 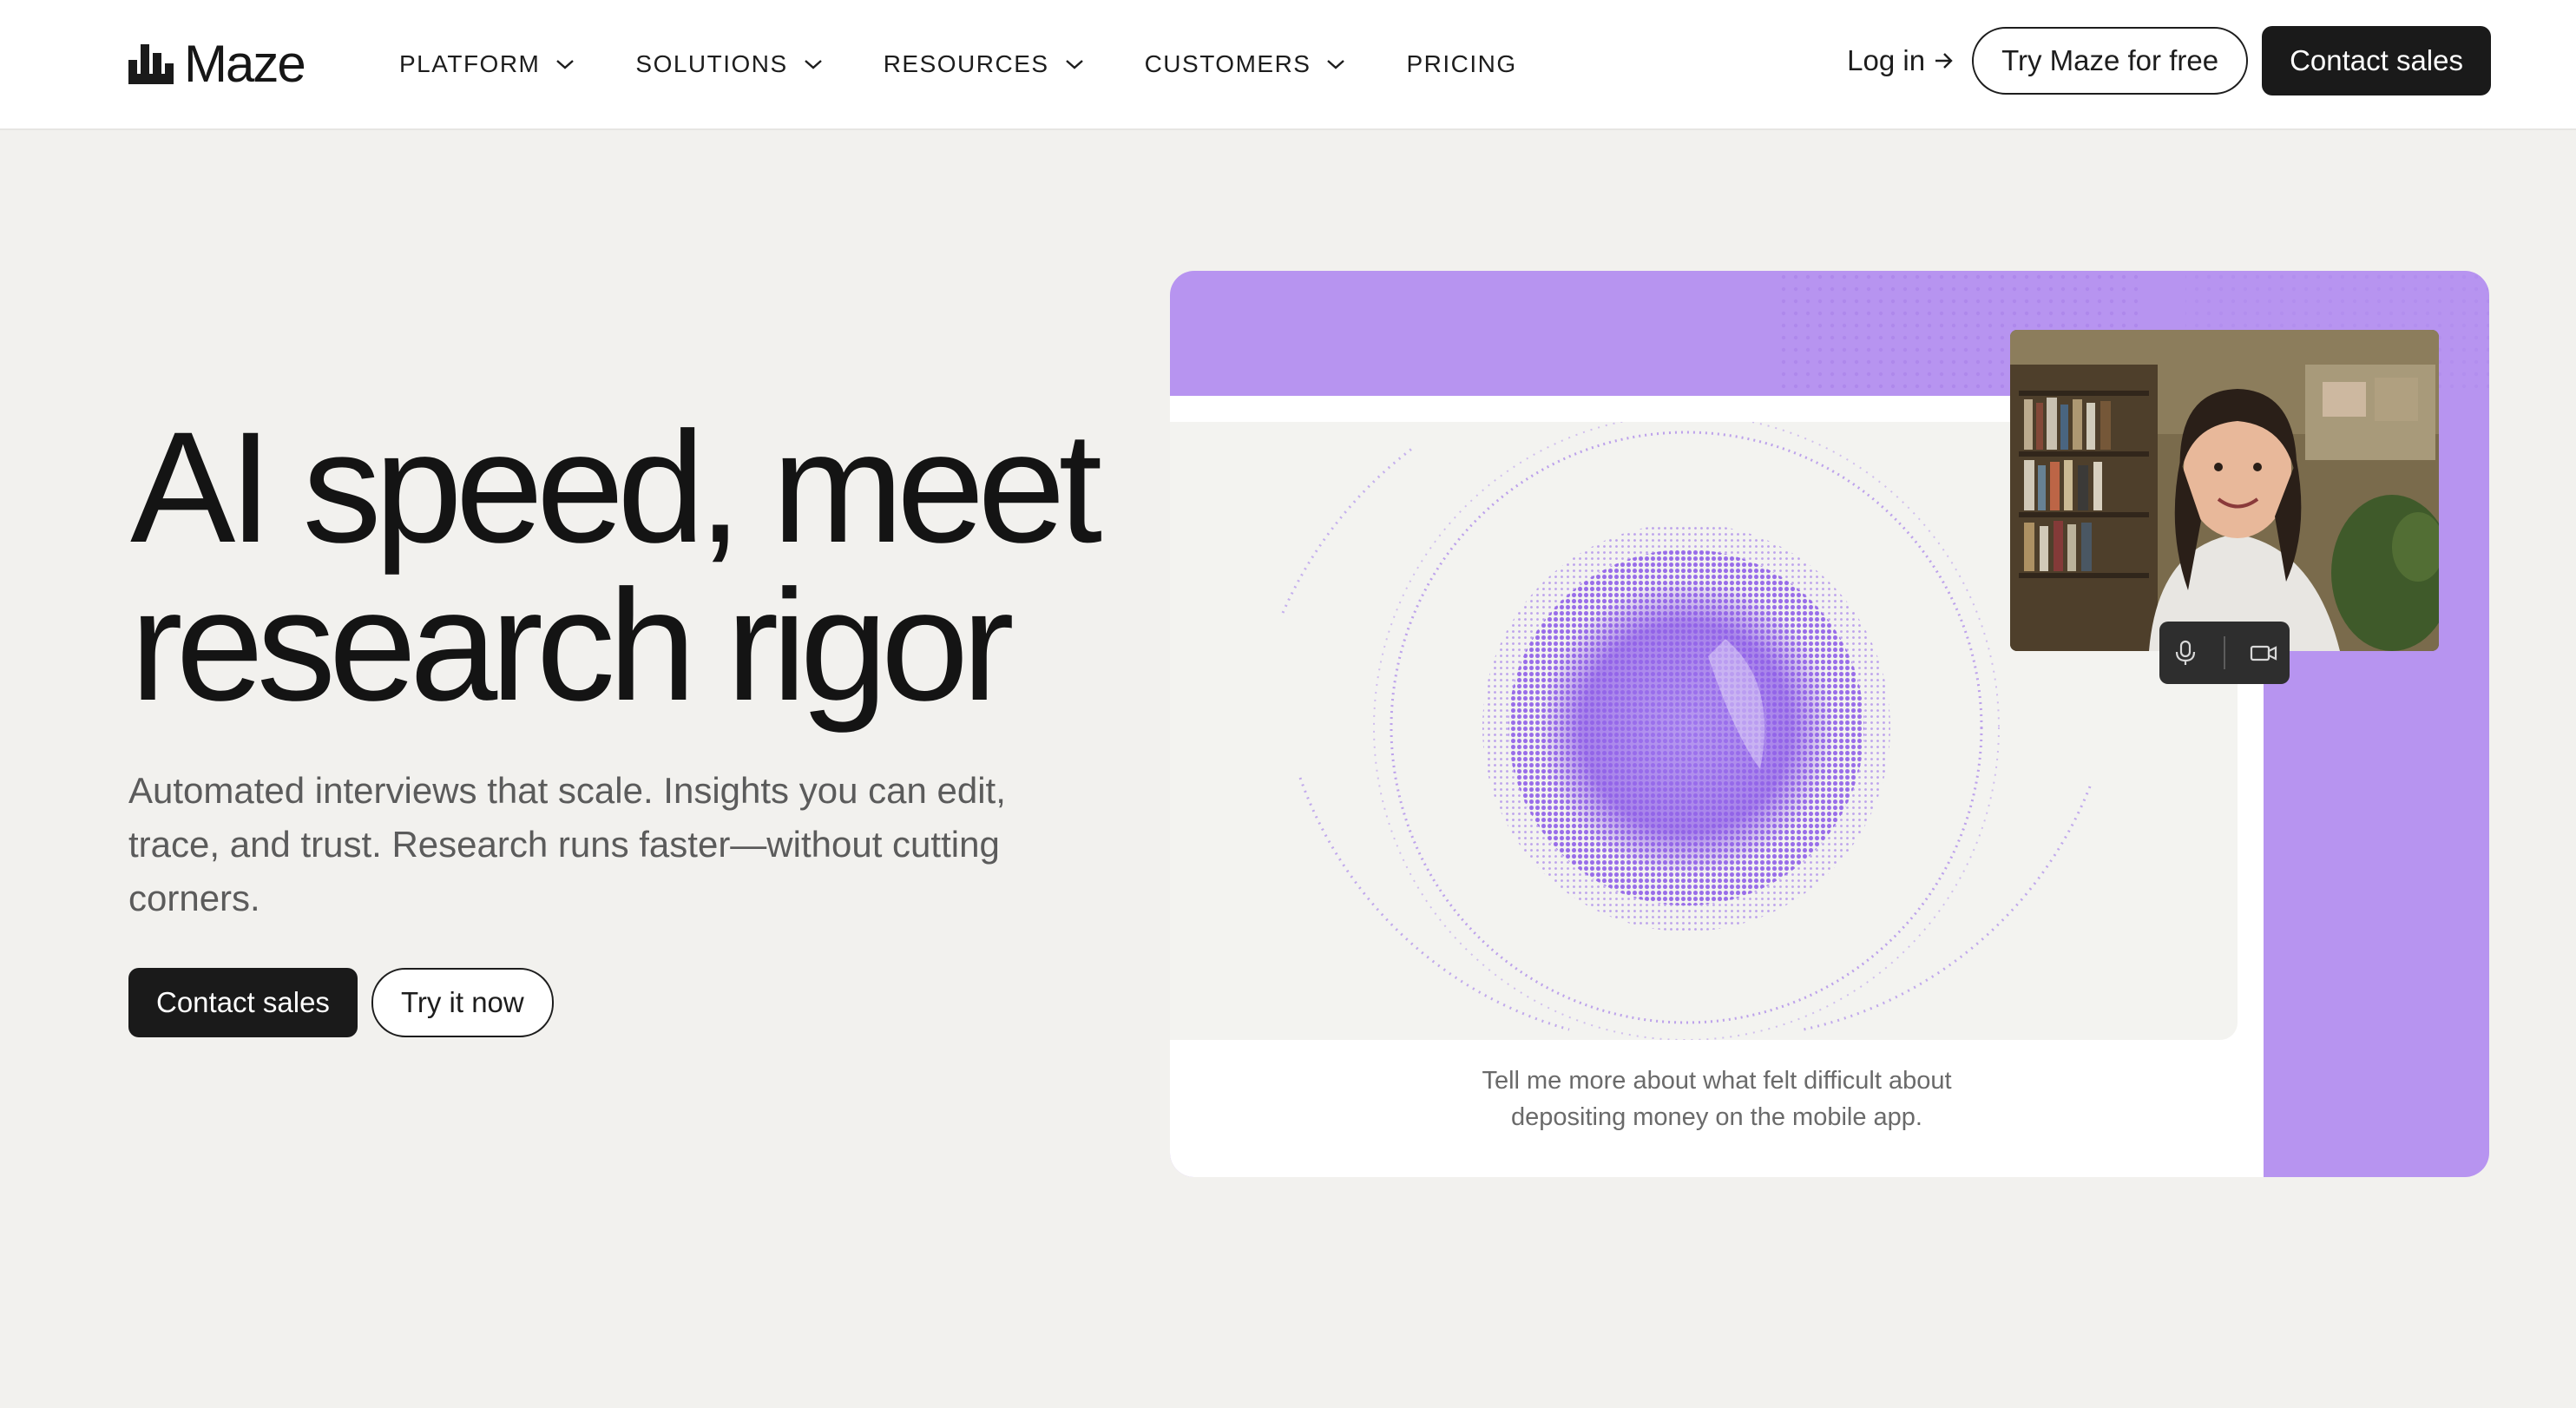 I want to click on video-camera-icon, so click(x=2263, y=653).